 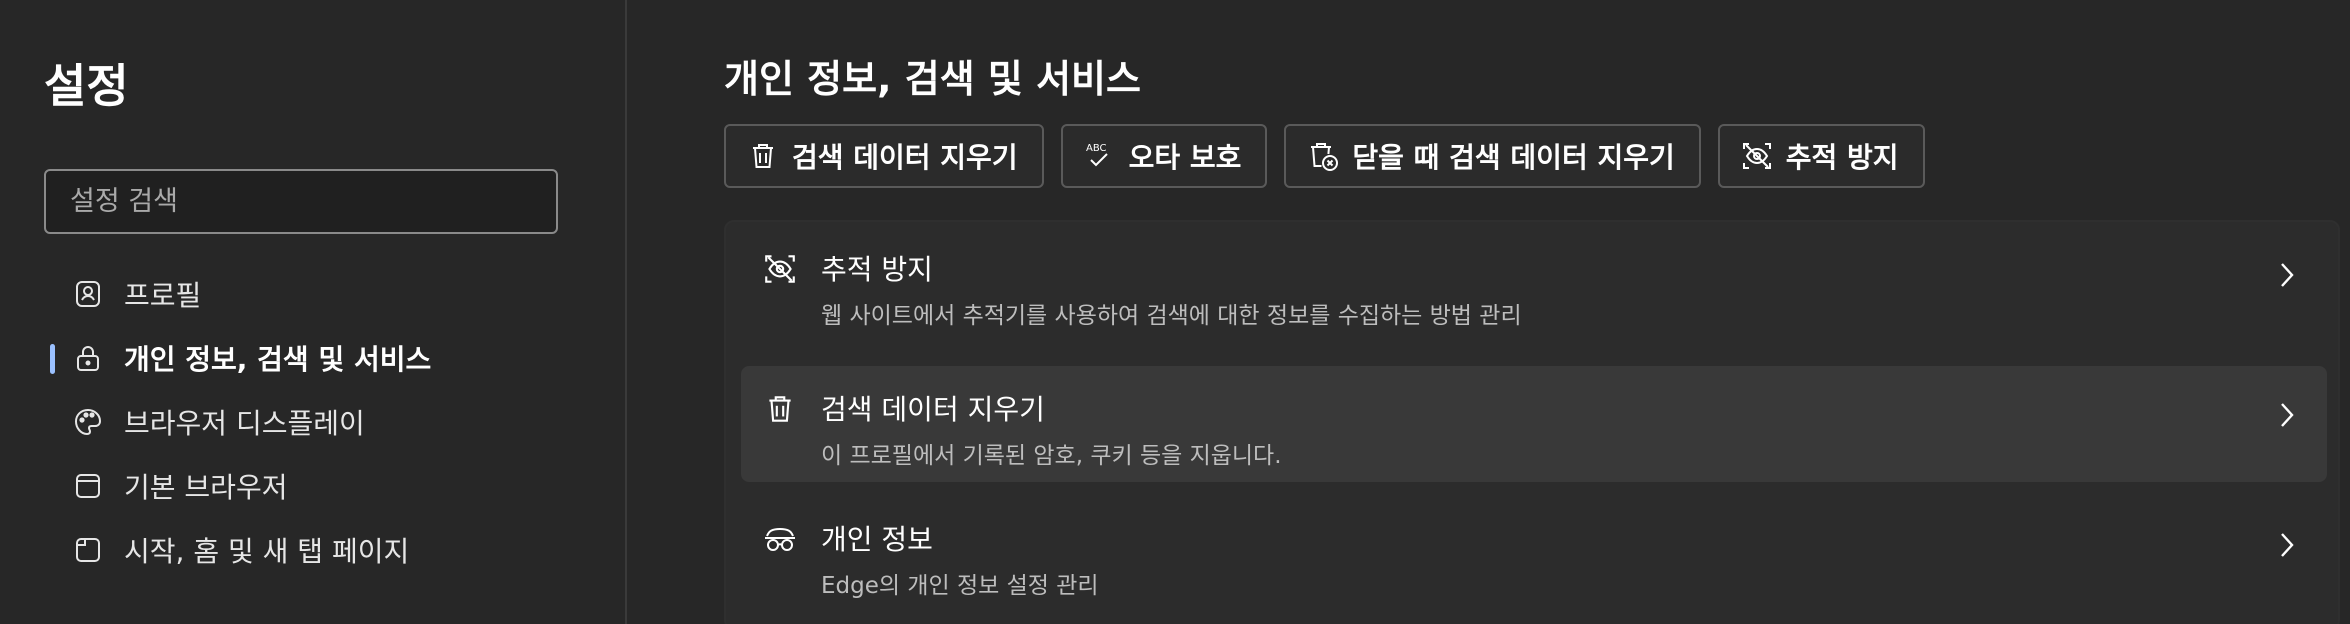 What do you see at coordinates (88, 358) in the screenshot?
I see `lock-icon` at bounding box center [88, 358].